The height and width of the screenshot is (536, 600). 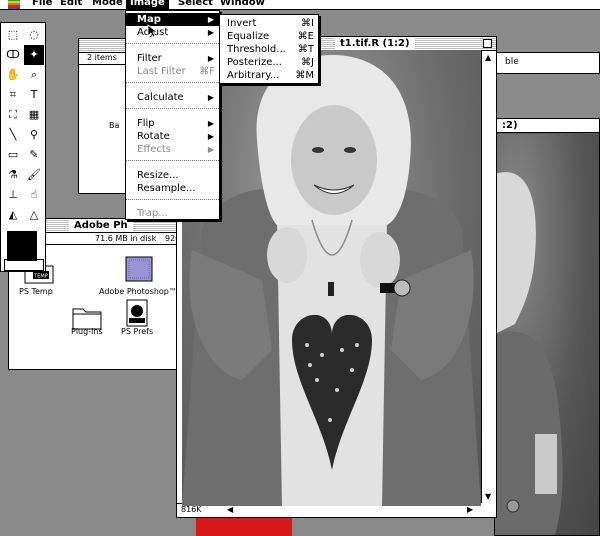 I want to click on submenu-item-threshold: Threshold... ⌘T, so click(x=269, y=49).